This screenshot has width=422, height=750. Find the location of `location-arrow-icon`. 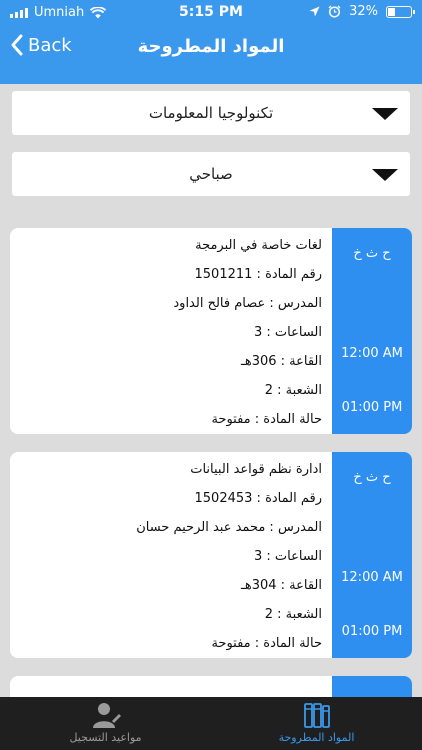

location-arrow-icon is located at coordinates (314, 11).